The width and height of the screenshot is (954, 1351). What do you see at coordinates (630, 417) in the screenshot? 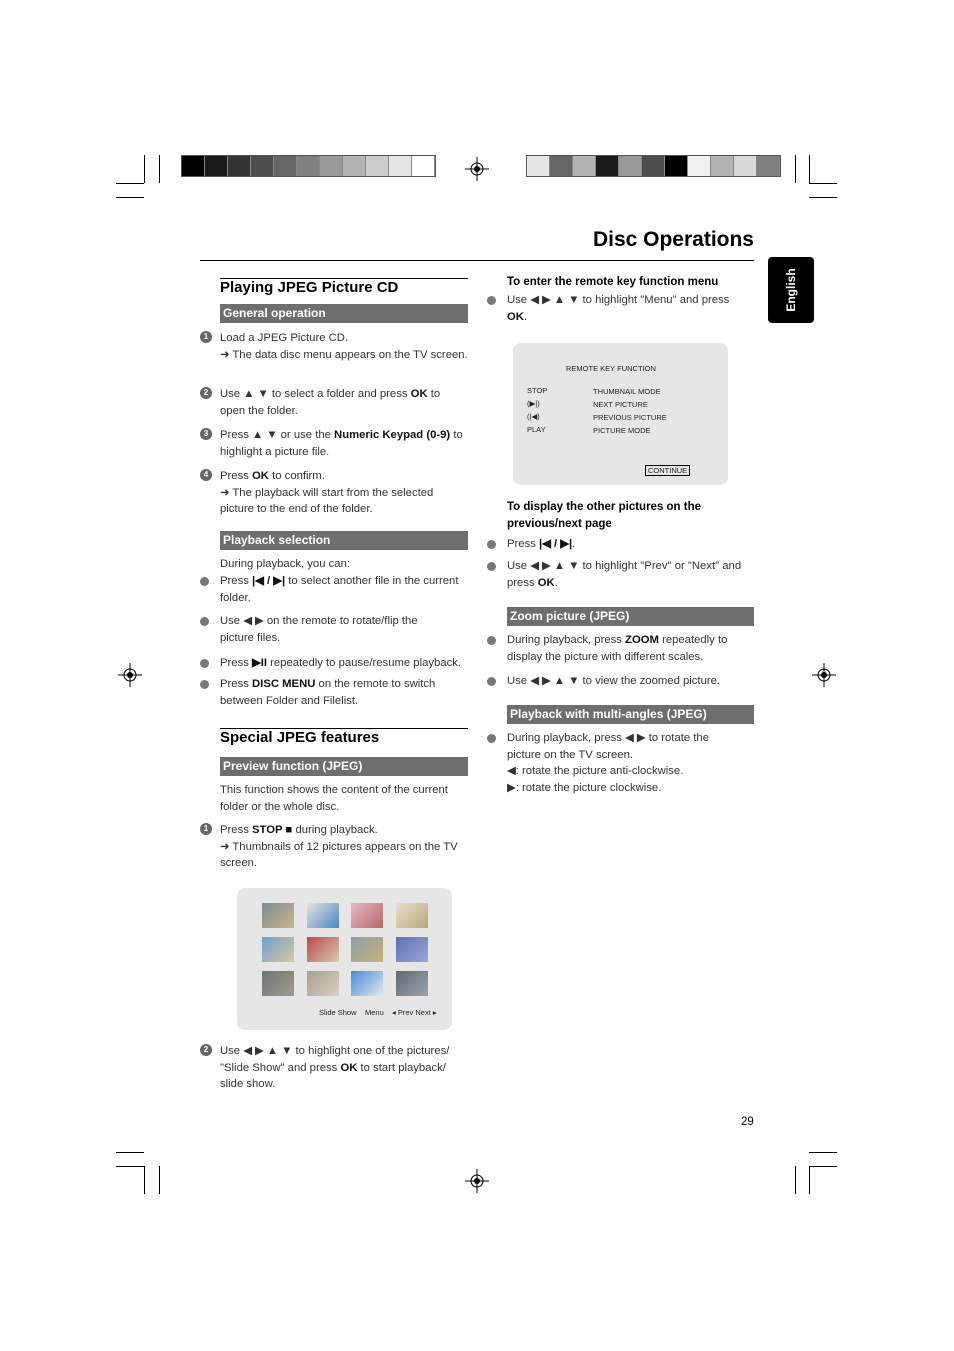
I see `remote-function: PREVIOUS PICTURE` at bounding box center [630, 417].